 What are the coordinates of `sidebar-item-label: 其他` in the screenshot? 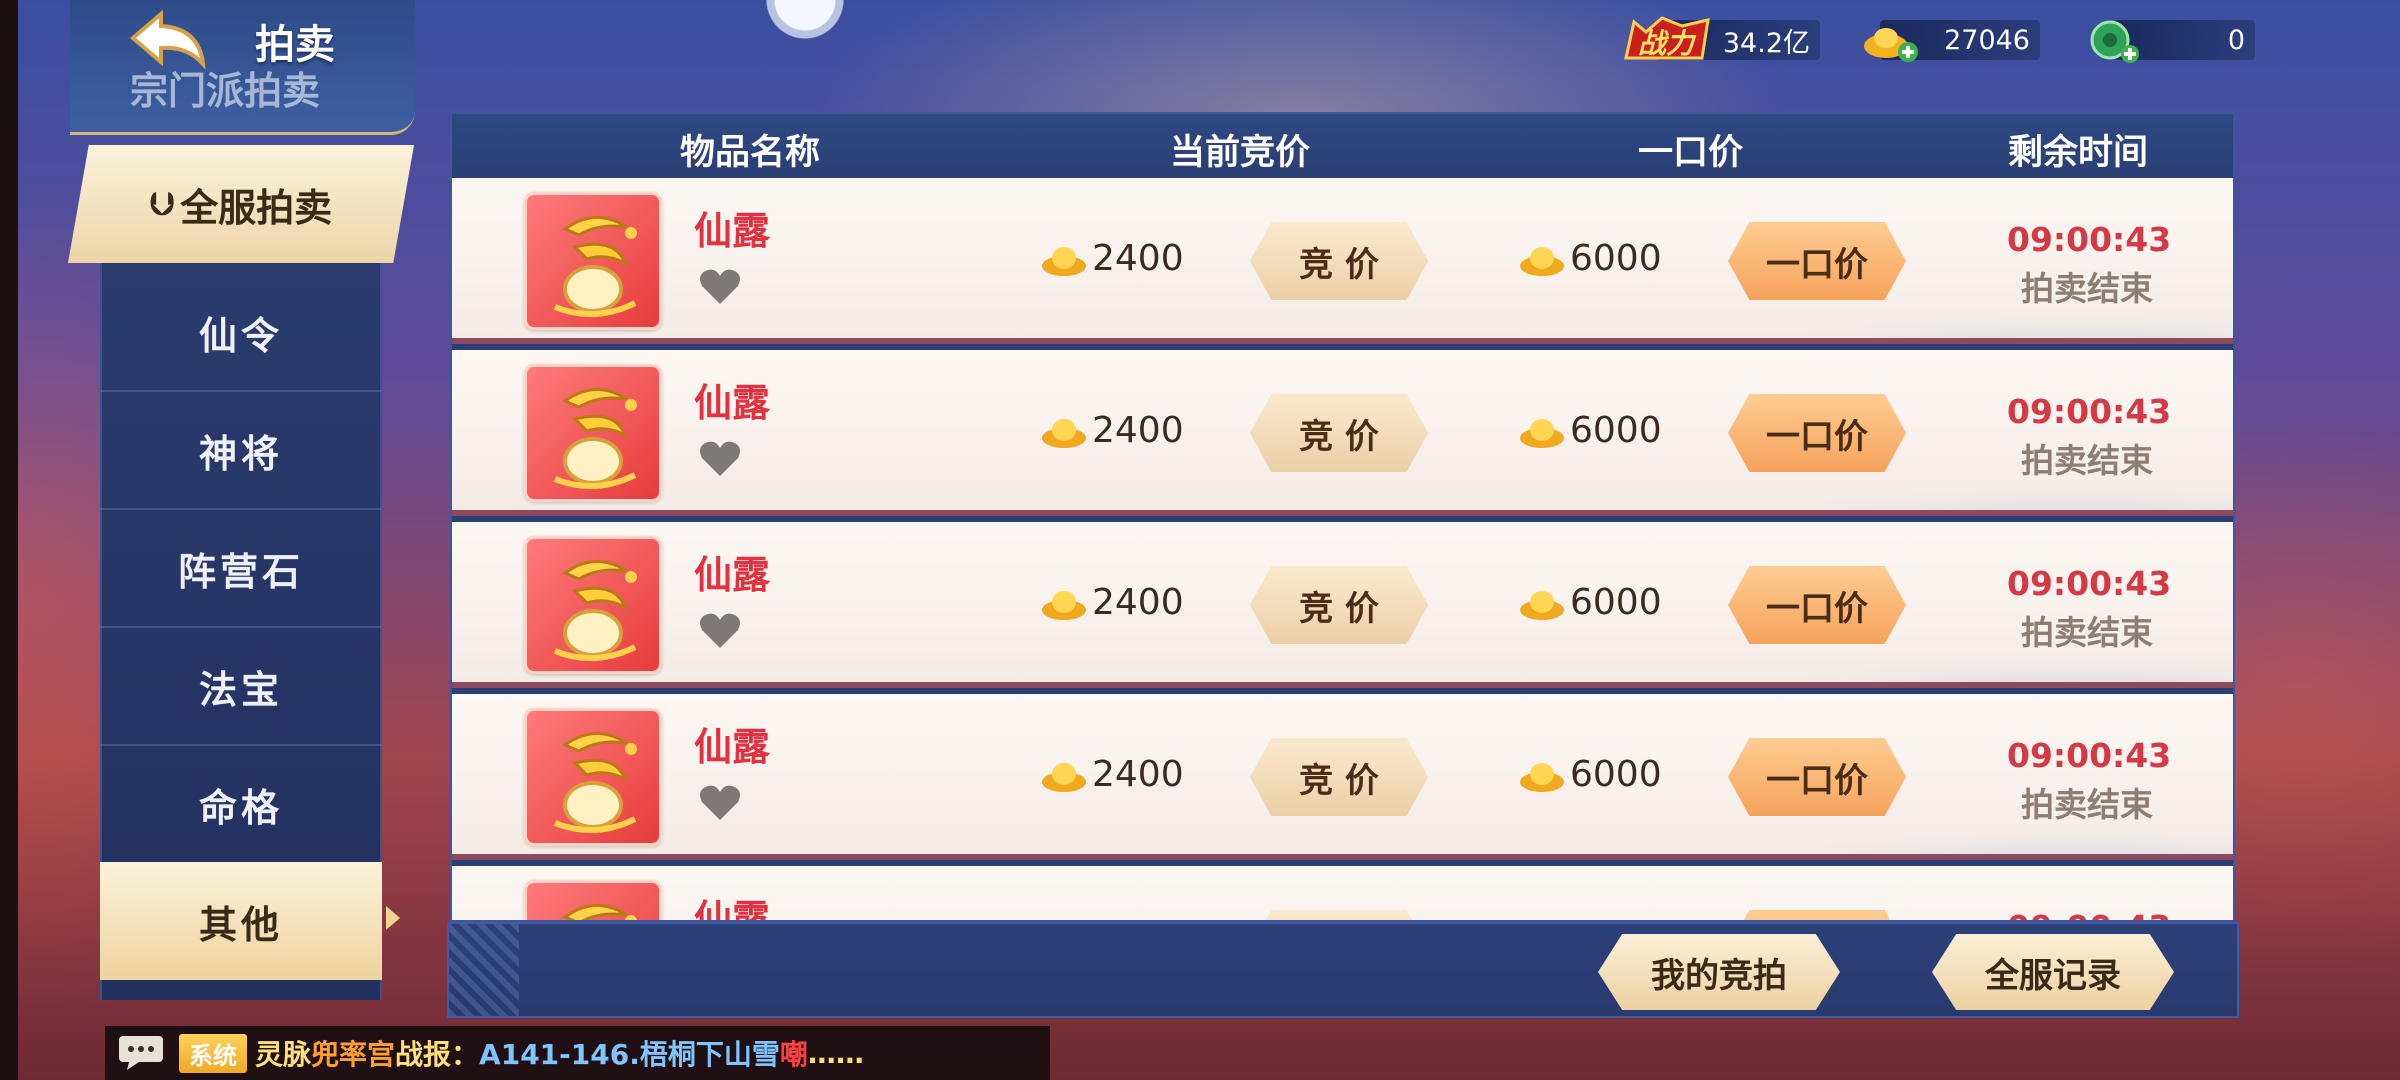 It's located at (240, 924).